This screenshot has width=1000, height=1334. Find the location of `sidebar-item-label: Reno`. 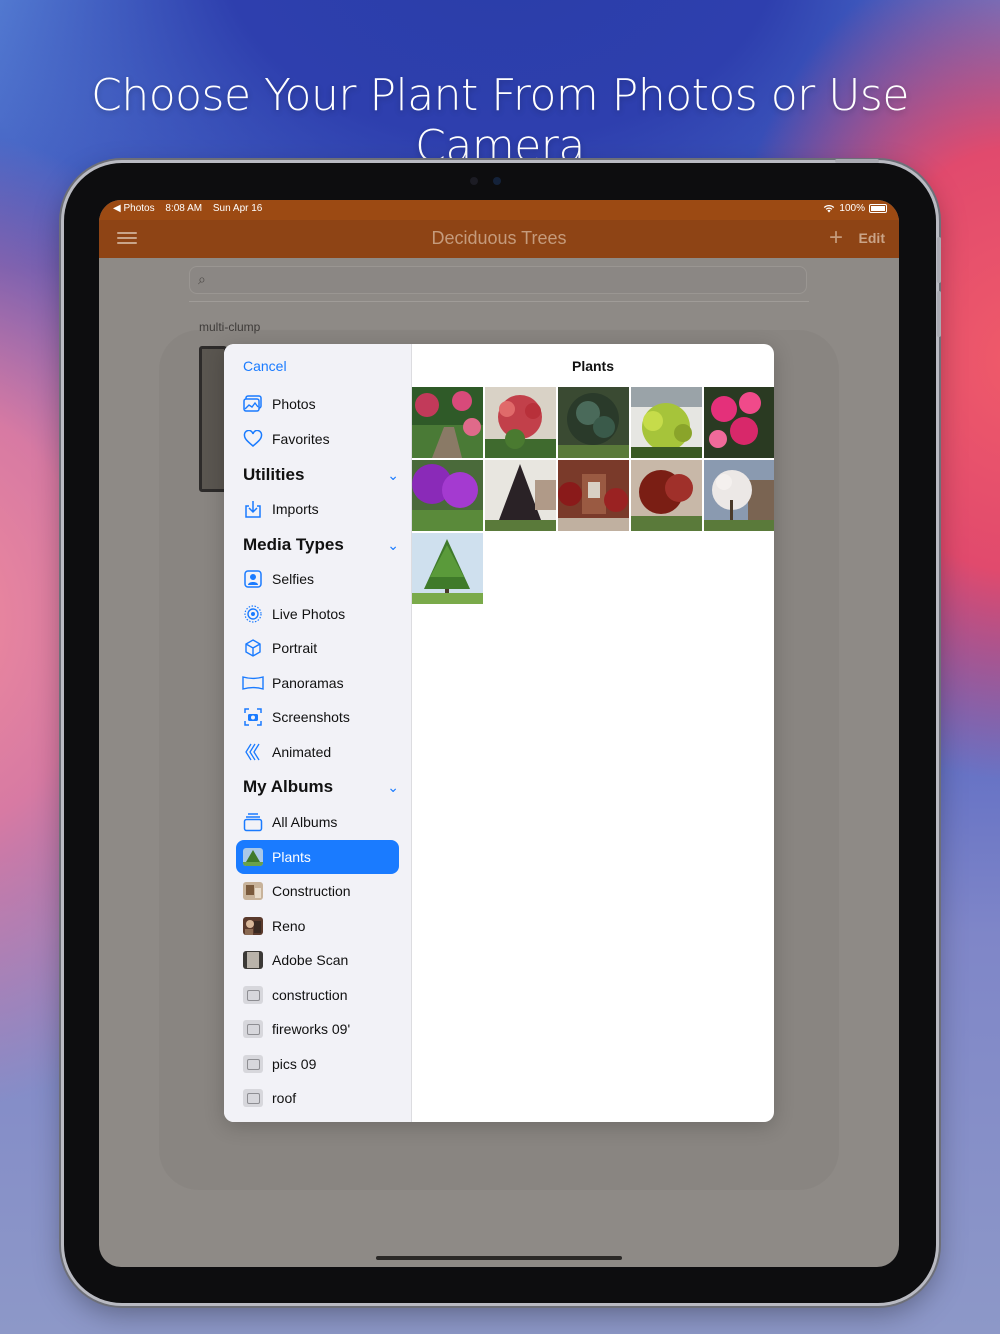

sidebar-item-label: Reno is located at coordinates (289, 926).